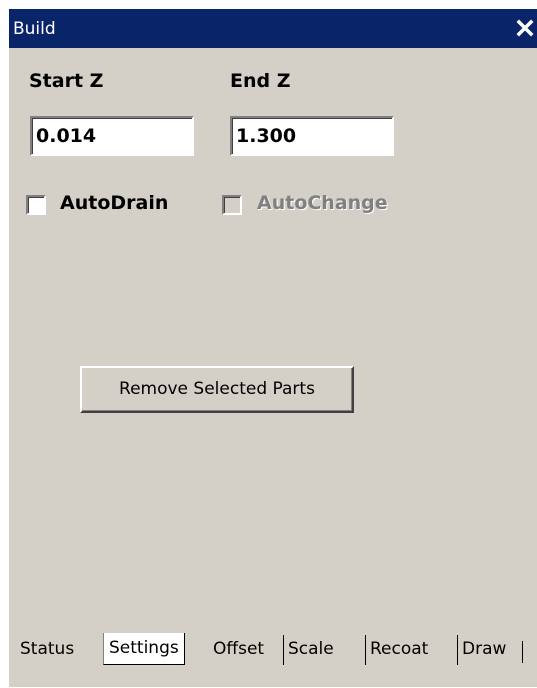 The width and height of the screenshot is (537, 688). I want to click on tab-status: Status, so click(47, 650).